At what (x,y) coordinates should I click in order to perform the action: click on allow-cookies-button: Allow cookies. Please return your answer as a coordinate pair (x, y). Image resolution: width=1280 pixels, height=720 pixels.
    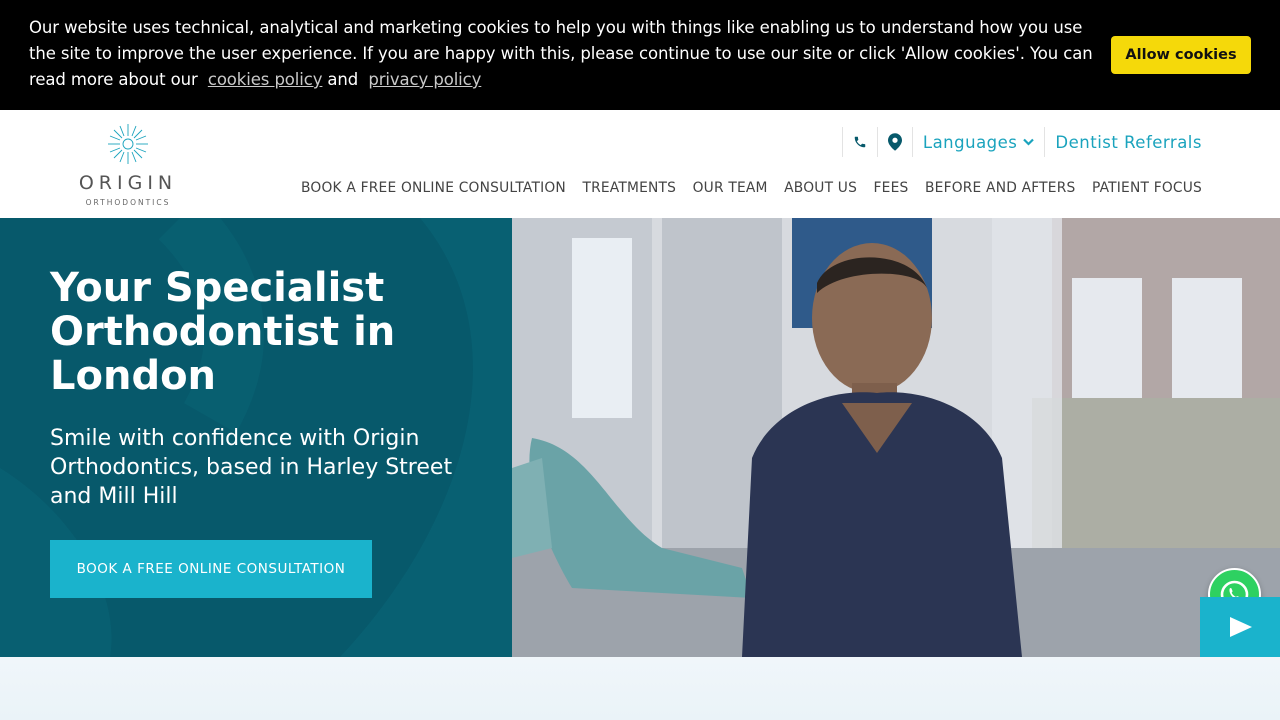
    Looking at the image, I should click on (1181, 55).